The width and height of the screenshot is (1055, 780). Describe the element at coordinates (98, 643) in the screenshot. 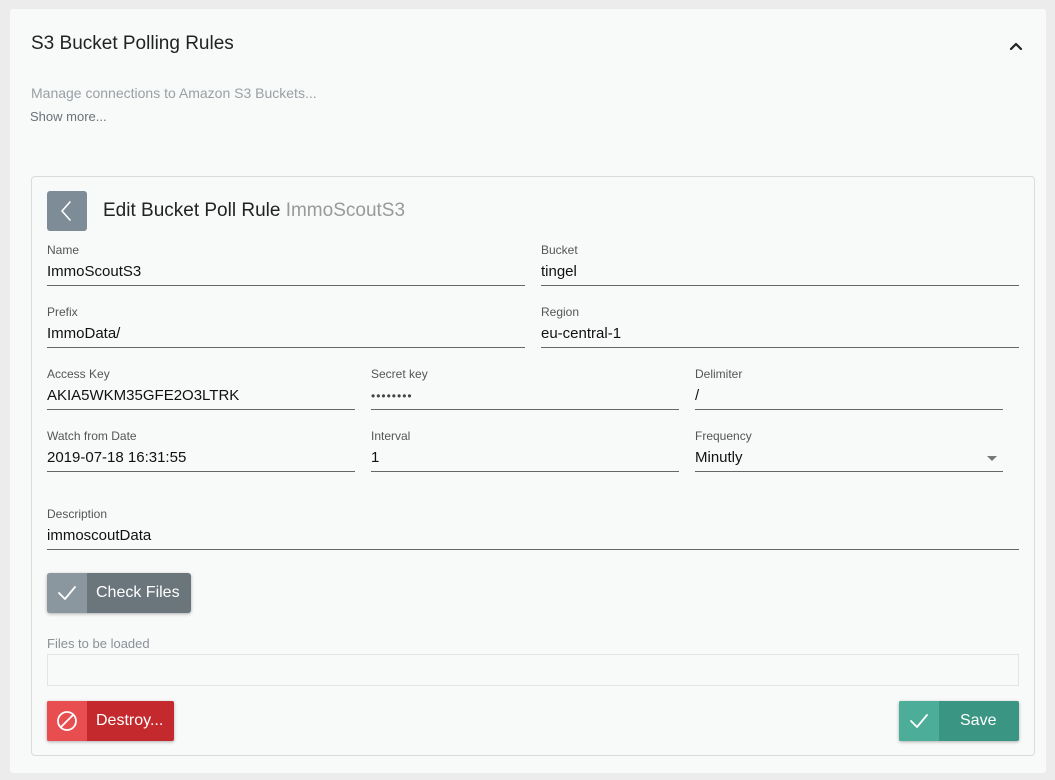

I see `files-to-load-label: Files to be loaded` at that location.